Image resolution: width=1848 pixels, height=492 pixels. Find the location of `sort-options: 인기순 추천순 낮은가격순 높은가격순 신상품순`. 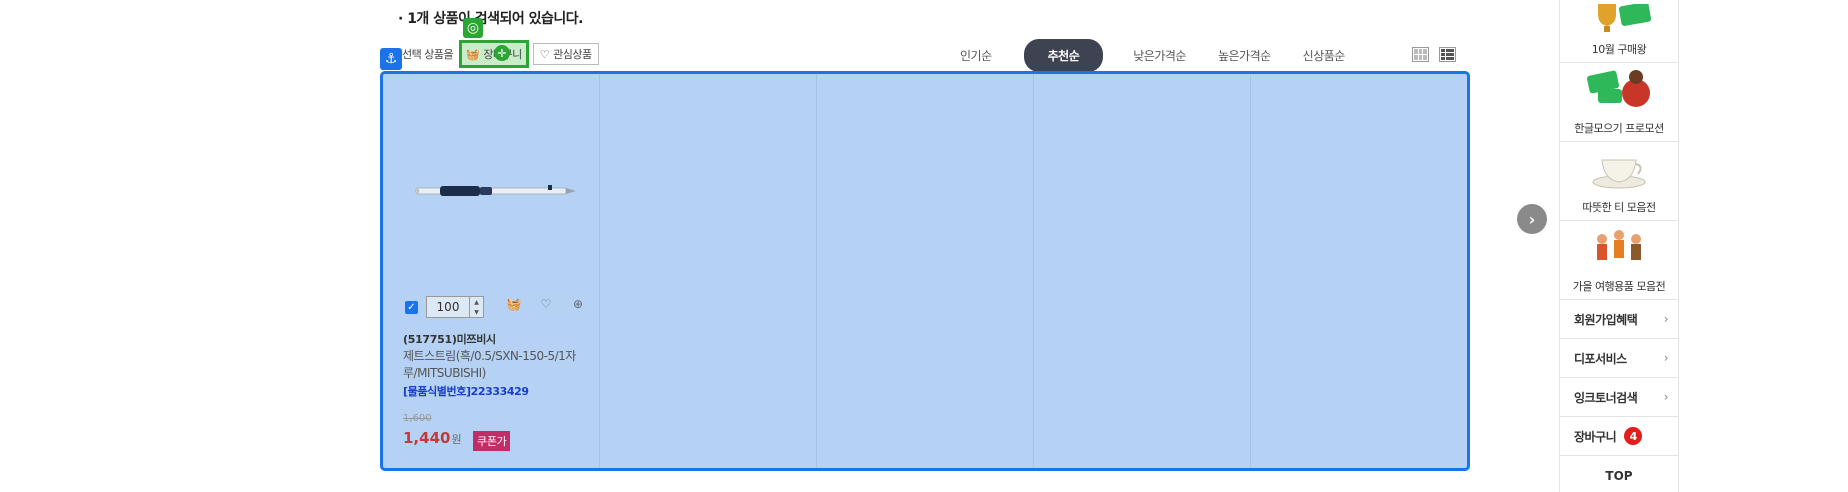

sort-options: 인기순 추천순 낮은가격순 높은가격순 신상품순 is located at coordinates (1168, 55).